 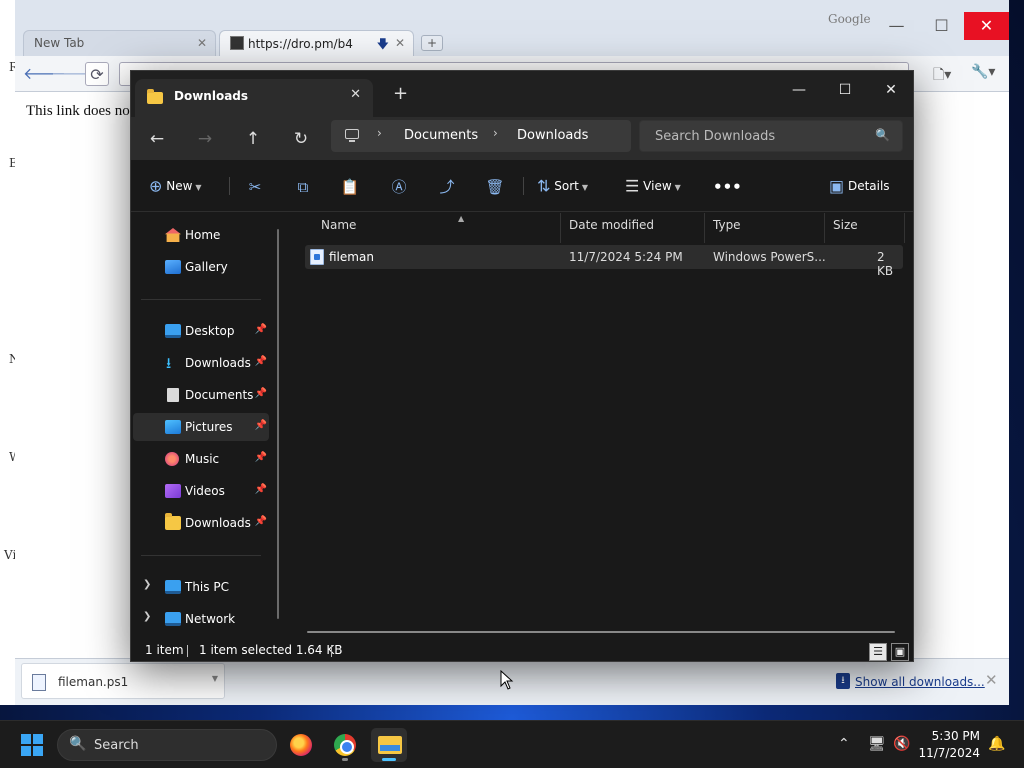 What do you see at coordinates (901, 744) in the screenshot?
I see `volume-muted-icon: 🔇` at bounding box center [901, 744].